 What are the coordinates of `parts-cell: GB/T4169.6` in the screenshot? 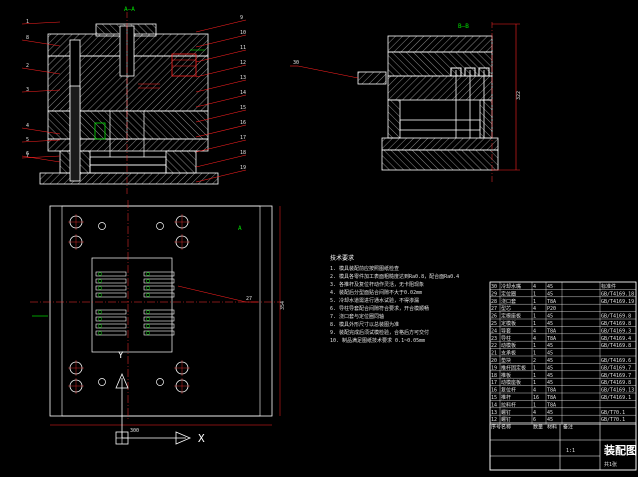 It's located at (616, 361).